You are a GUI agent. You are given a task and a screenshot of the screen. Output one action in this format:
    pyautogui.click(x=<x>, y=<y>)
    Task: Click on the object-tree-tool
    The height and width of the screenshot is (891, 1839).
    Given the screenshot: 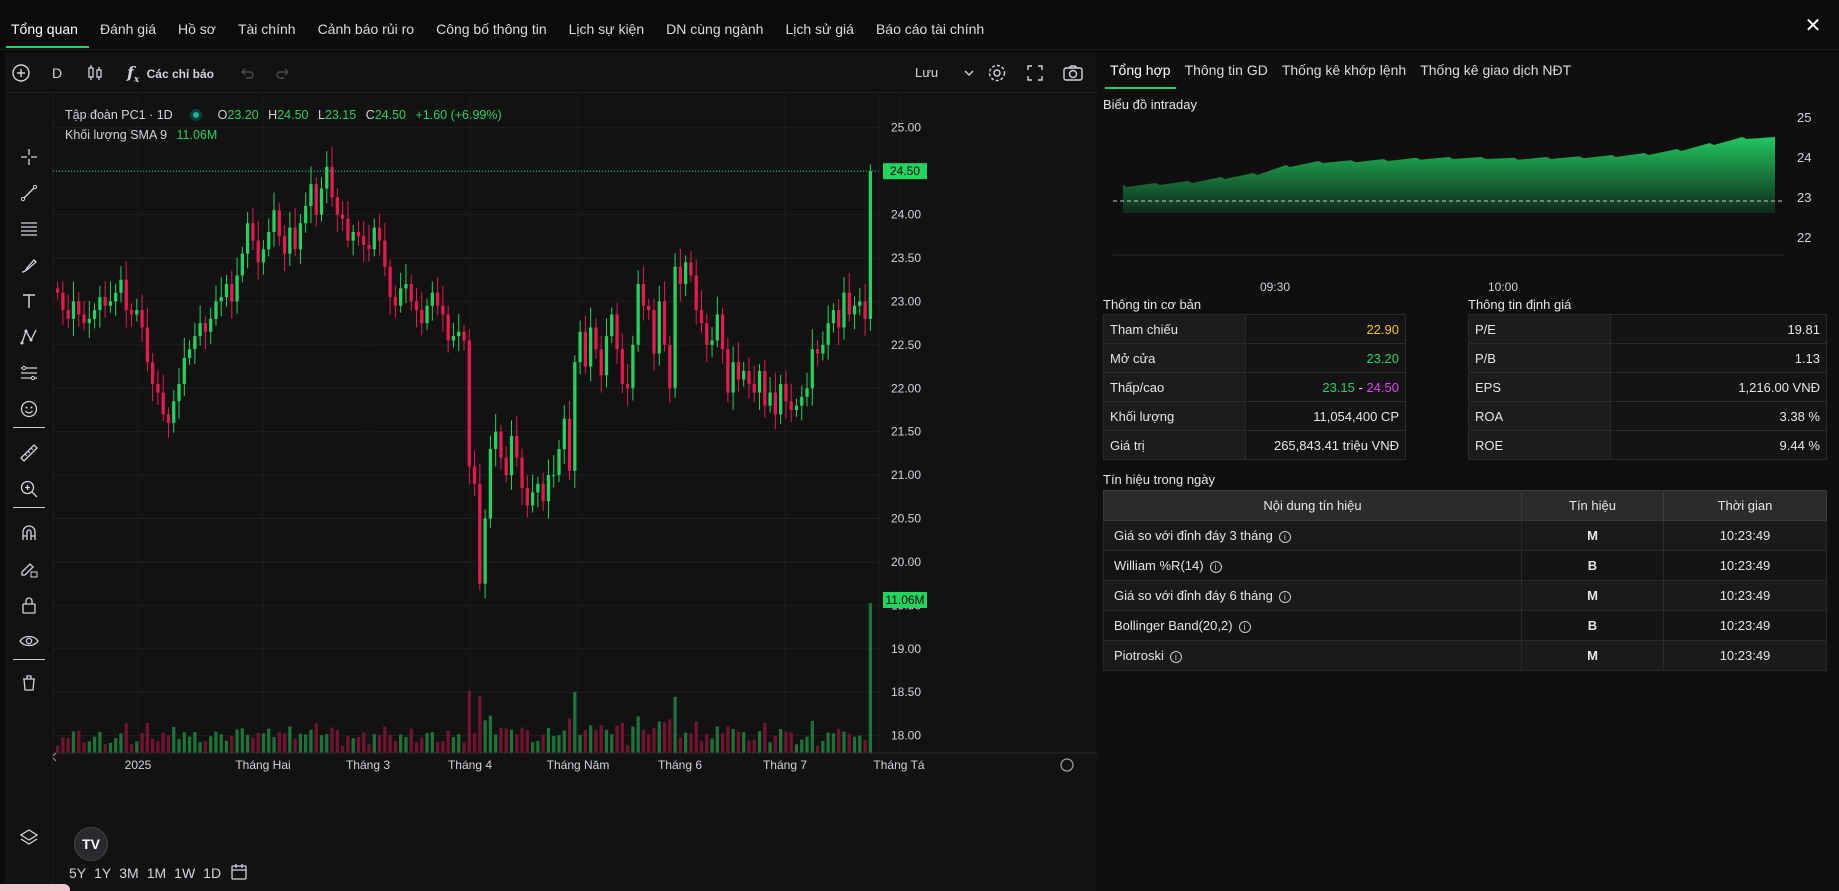 What is the action you would take?
    pyautogui.click(x=29, y=837)
    